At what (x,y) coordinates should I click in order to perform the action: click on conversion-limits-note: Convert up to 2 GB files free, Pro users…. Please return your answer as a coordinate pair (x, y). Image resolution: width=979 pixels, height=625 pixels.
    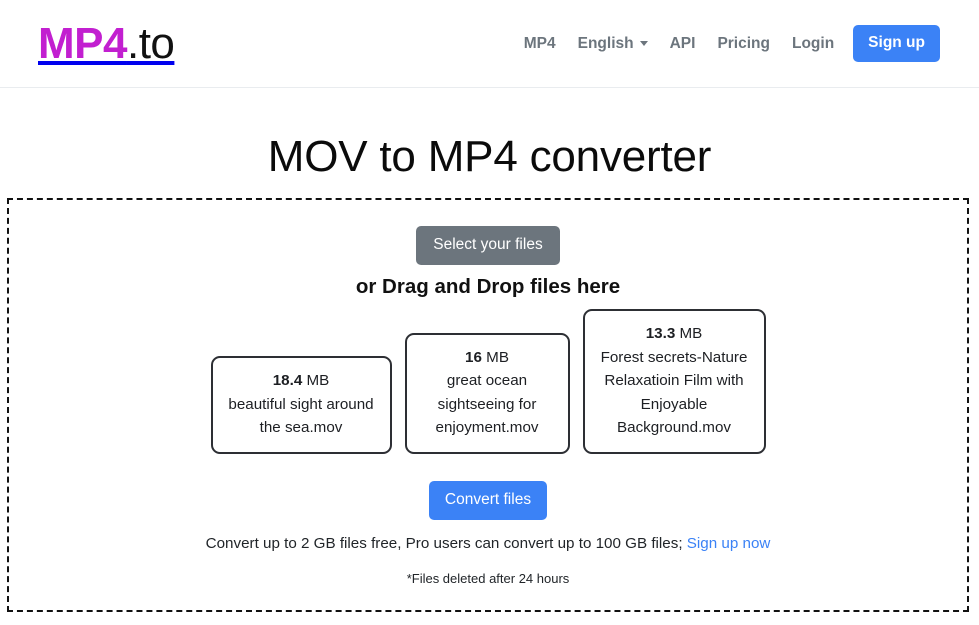
    Looking at the image, I should click on (488, 543).